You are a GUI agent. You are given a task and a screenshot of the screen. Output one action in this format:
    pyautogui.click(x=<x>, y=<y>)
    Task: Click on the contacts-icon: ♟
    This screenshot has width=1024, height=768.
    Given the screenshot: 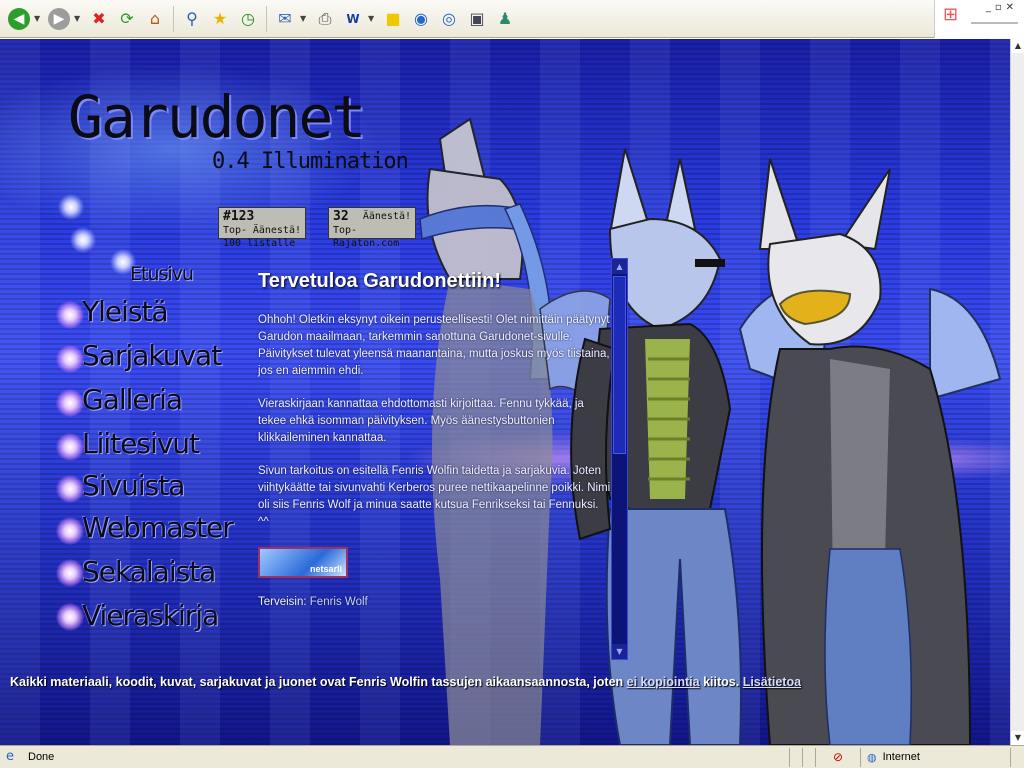 What is the action you would take?
    pyautogui.click(x=505, y=18)
    